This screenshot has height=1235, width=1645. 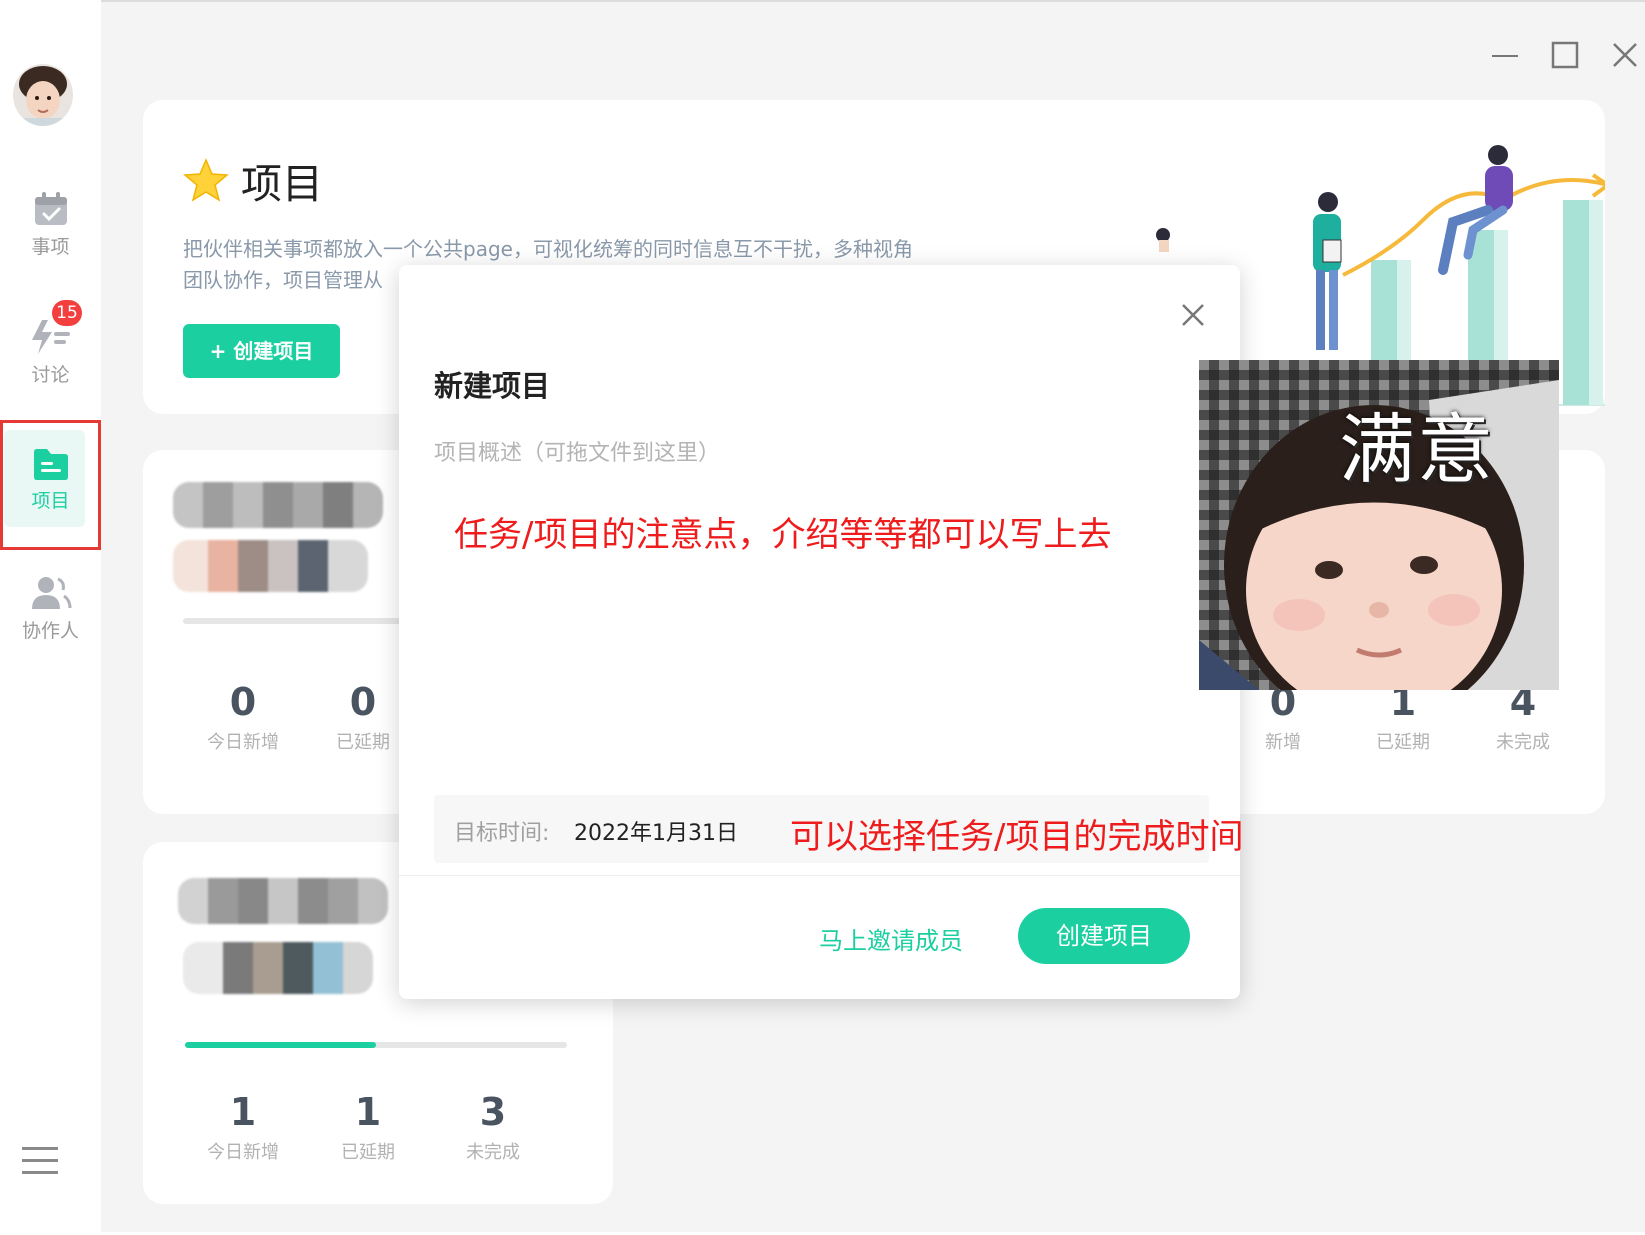 What do you see at coordinates (1417, 449) in the screenshot?
I see `meme-sticker-text: 满意` at bounding box center [1417, 449].